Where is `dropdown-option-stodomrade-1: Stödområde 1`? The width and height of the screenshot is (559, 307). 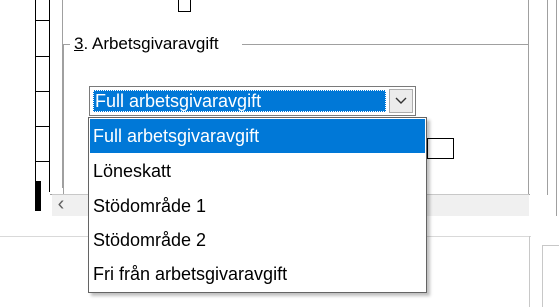
dropdown-option-stodomrade-1: Stödområde 1 is located at coordinates (257, 206).